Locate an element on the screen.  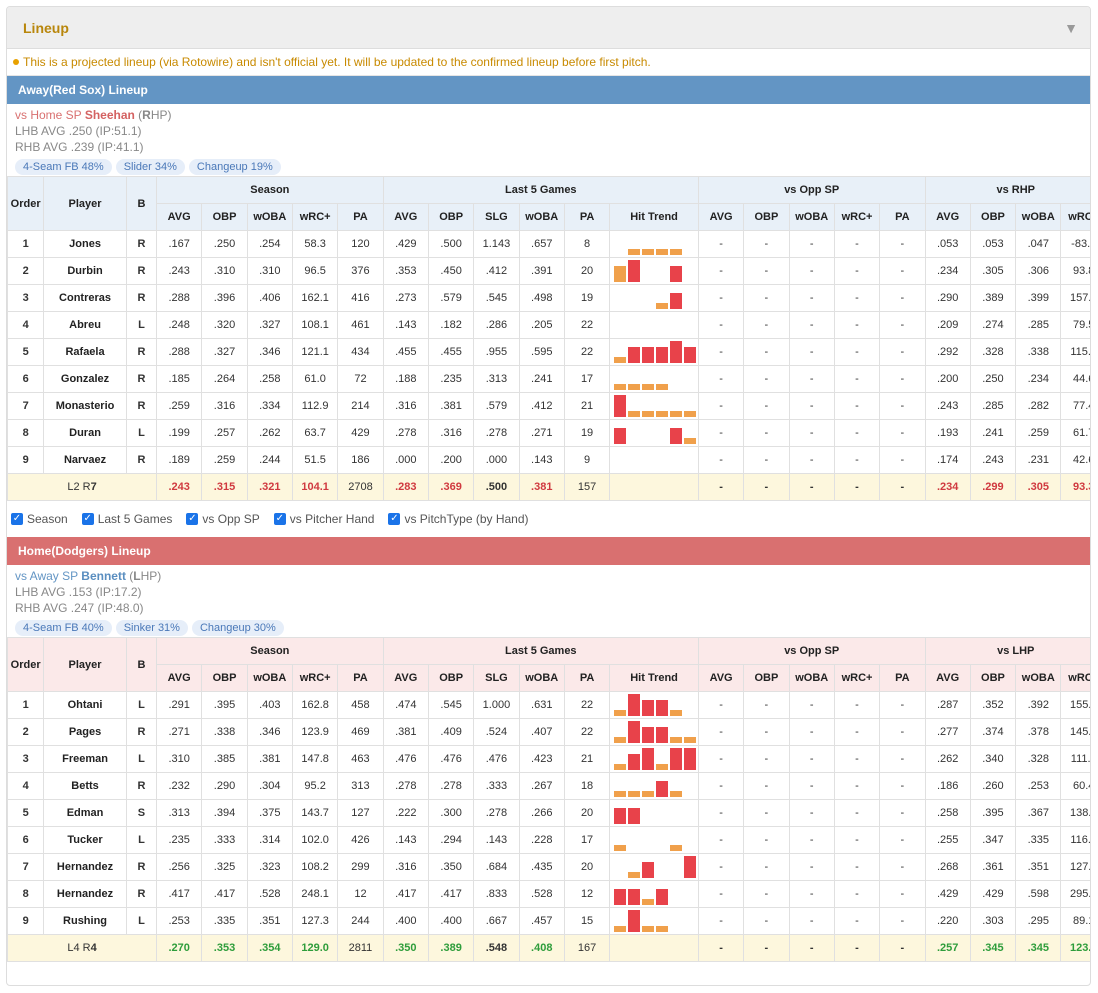
pitch-type-pill: Slider 34% is located at coordinates (150, 167).